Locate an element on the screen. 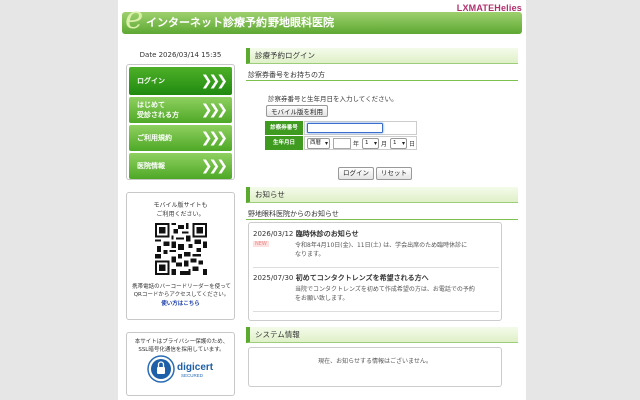  current-date: Date 2026/03/14 15:35 is located at coordinates (180, 55).